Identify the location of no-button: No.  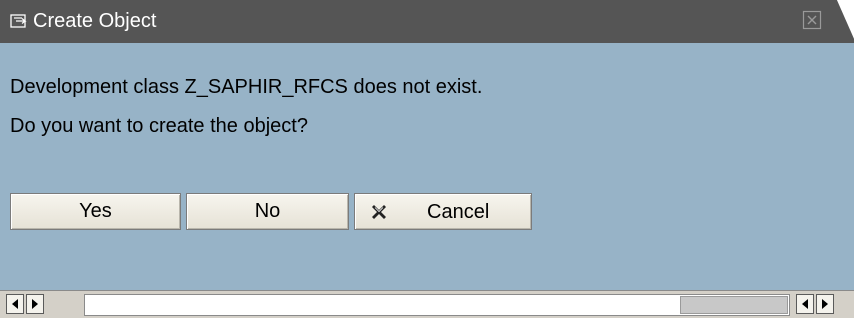
(267, 211).